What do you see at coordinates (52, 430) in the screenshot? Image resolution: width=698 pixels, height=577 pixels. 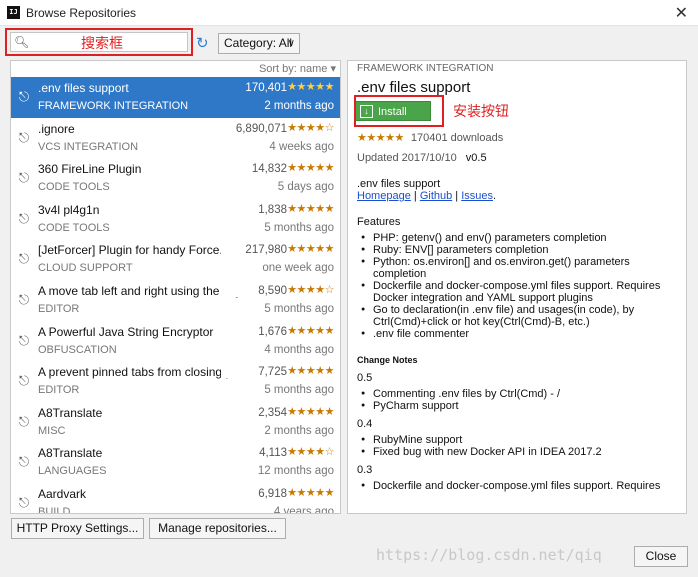 I see `plugin-category: MISC` at bounding box center [52, 430].